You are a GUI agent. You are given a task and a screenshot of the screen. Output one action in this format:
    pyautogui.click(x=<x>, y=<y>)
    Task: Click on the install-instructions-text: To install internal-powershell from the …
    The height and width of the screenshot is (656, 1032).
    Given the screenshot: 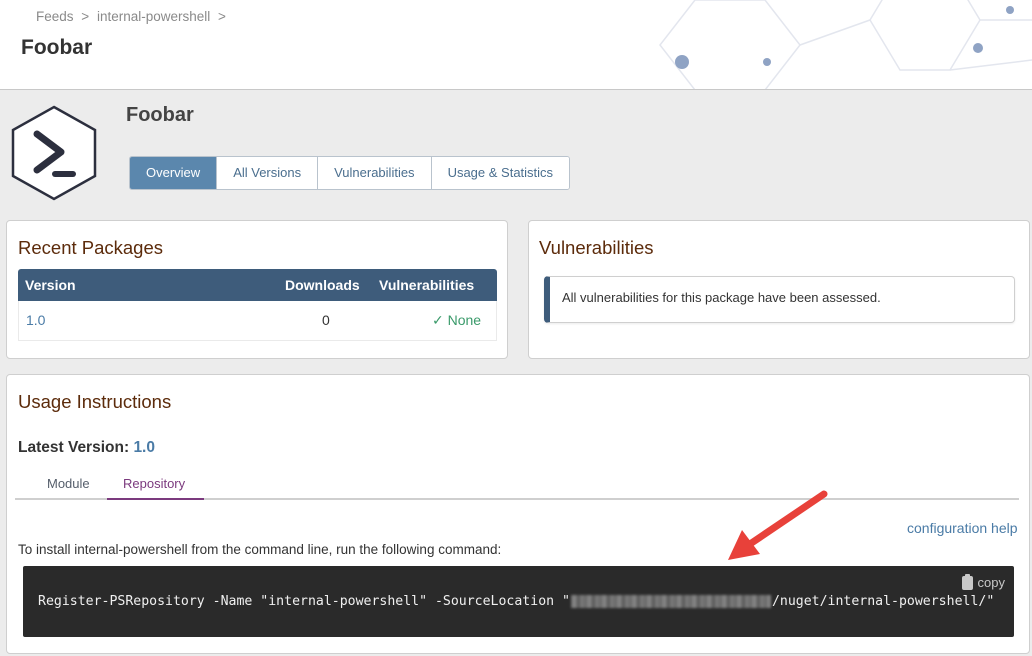 What is the action you would take?
    pyautogui.click(x=260, y=549)
    